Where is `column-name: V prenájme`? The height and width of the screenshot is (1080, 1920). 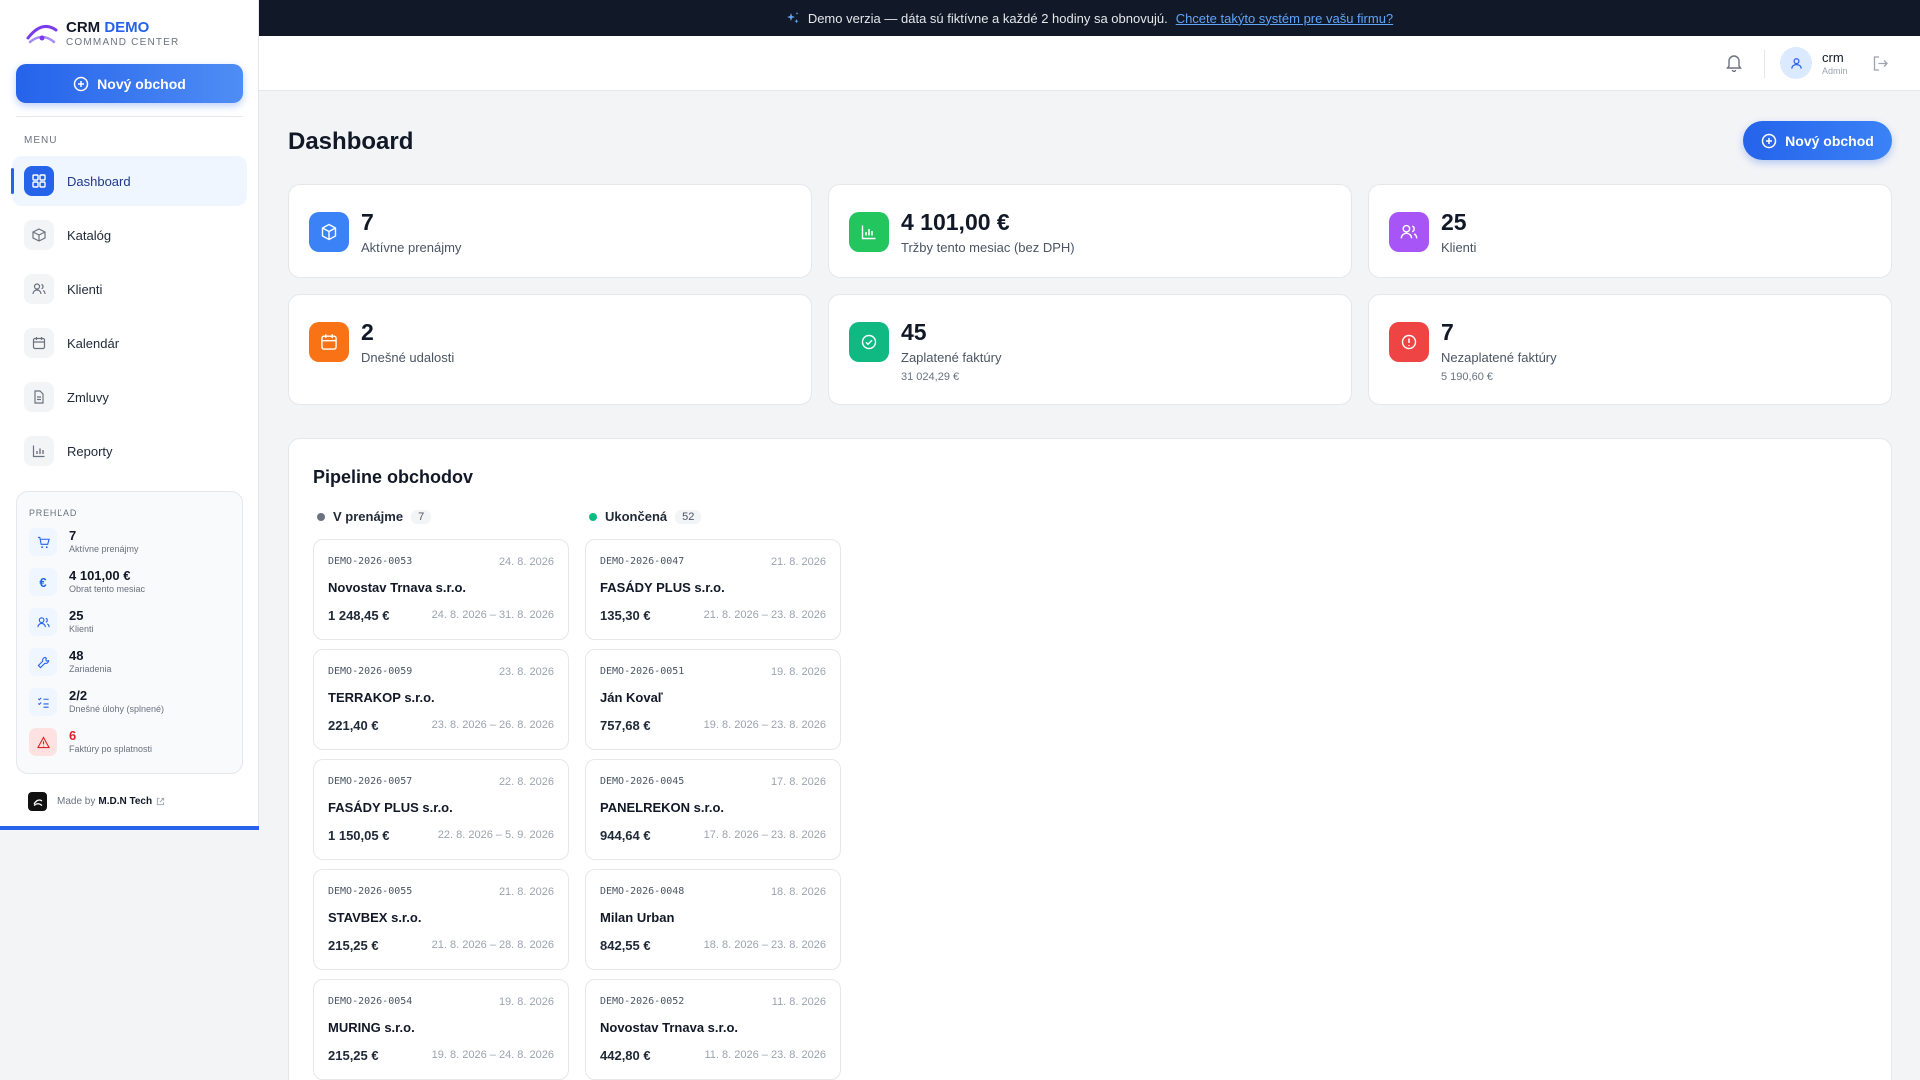
column-name: V prenájme is located at coordinates (368, 516).